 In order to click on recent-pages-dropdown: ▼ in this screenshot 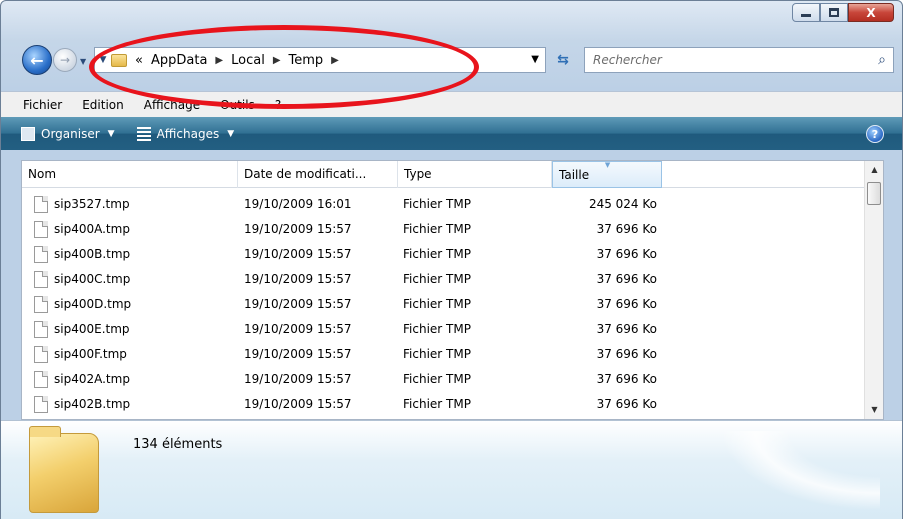, I will do `click(83, 61)`.